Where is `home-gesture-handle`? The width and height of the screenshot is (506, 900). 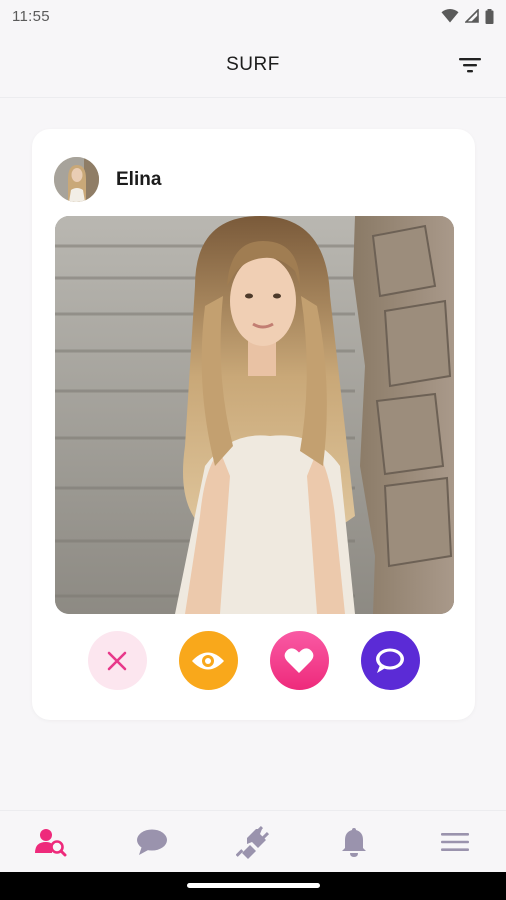
home-gesture-handle is located at coordinates (253, 885).